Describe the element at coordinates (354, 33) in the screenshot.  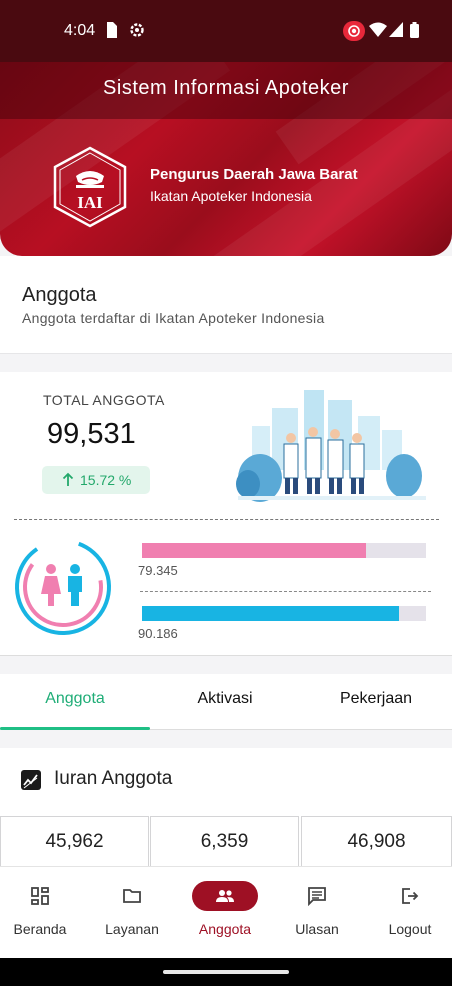
I see `screen-record-icon` at that location.